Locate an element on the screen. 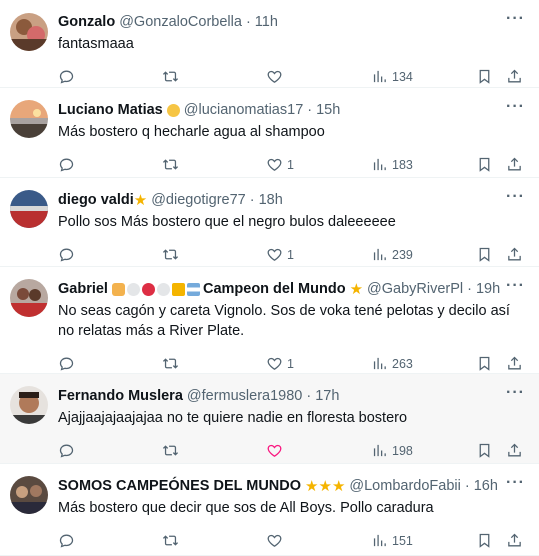  timestamp: 16h is located at coordinates (486, 486).